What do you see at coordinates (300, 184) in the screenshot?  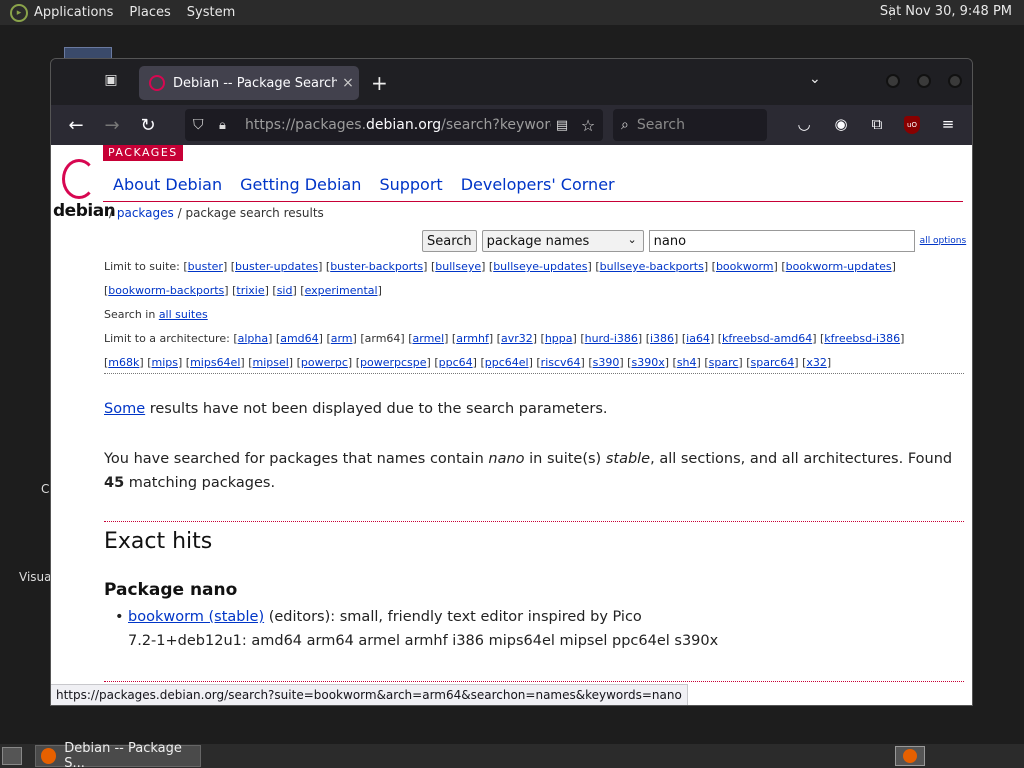 I see `nav-getting-debian: Getting Debian` at bounding box center [300, 184].